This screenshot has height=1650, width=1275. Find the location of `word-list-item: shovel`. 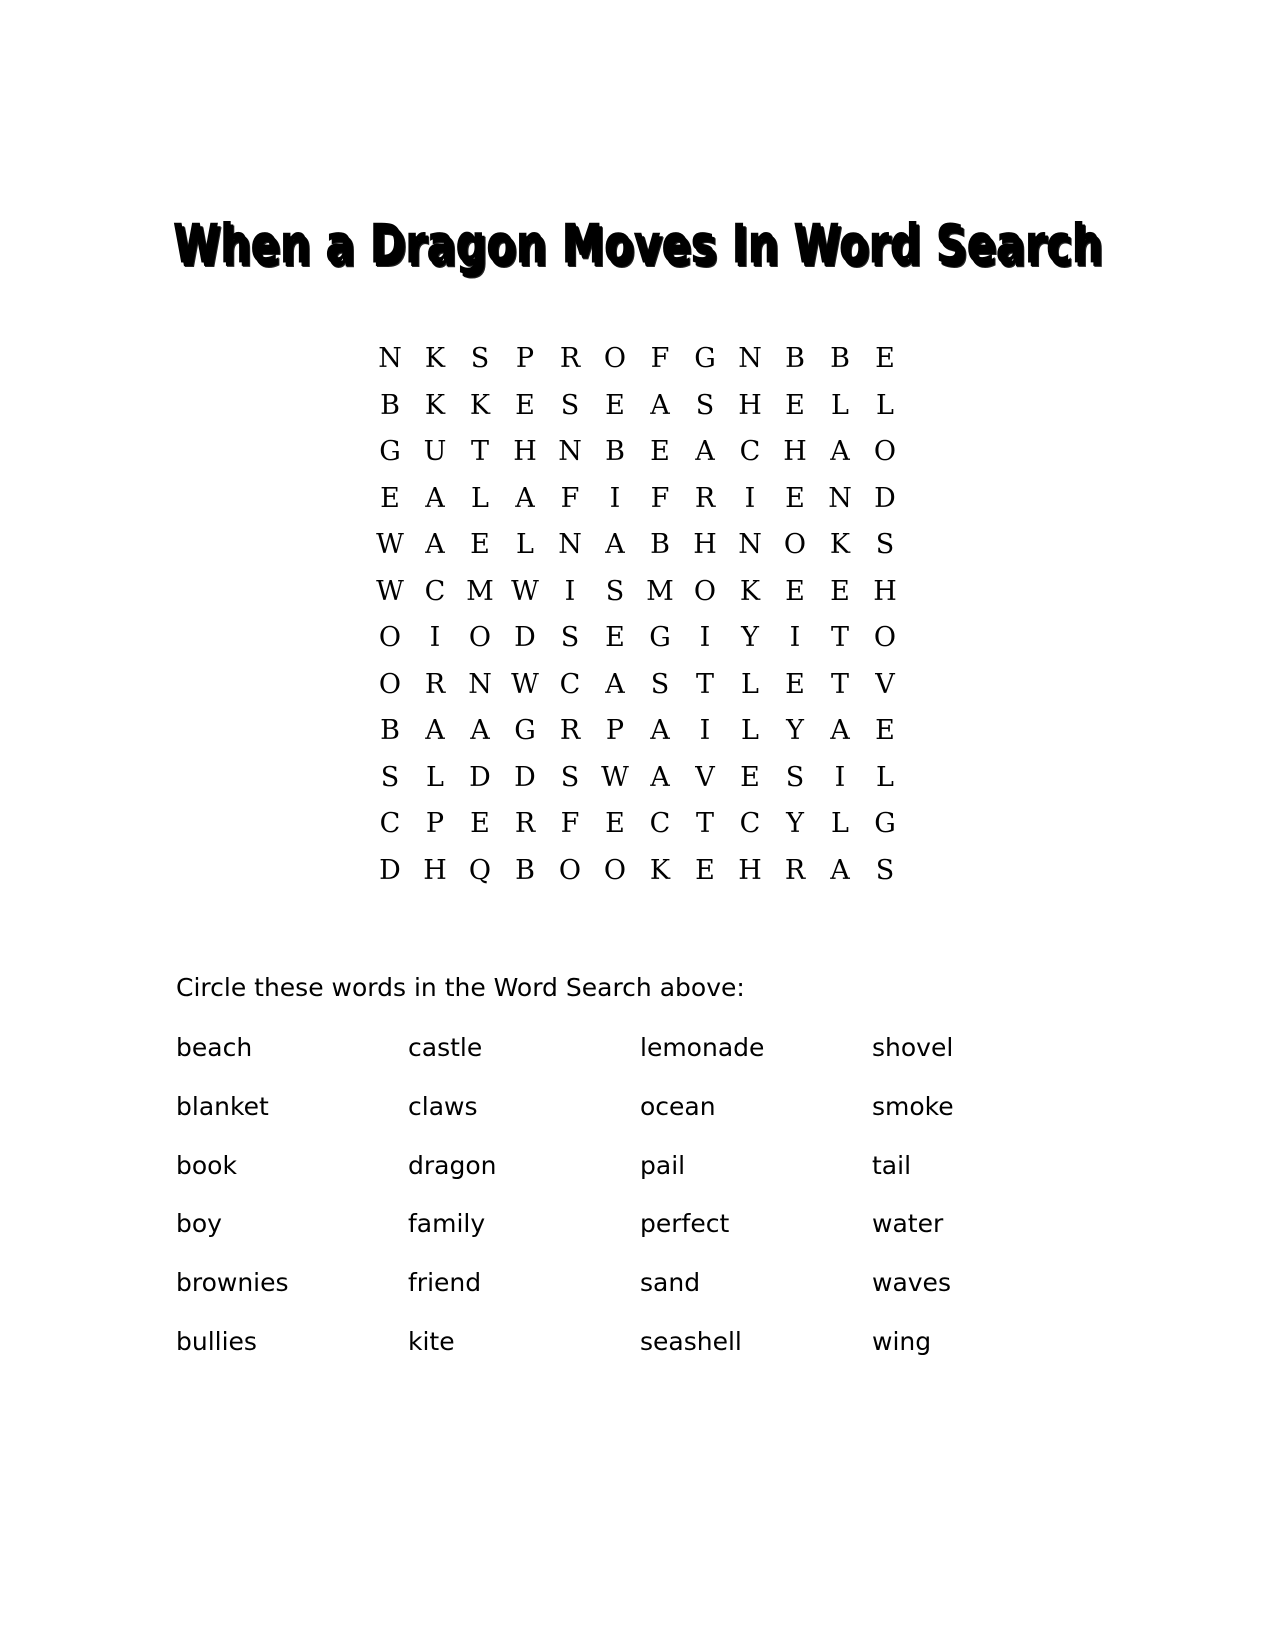

word-list-item: shovel is located at coordinates (984, 1057).